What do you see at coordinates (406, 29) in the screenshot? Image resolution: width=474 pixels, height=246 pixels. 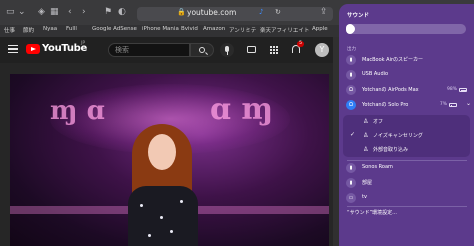 I see `volume-slider` at bounding box center [406, 29].